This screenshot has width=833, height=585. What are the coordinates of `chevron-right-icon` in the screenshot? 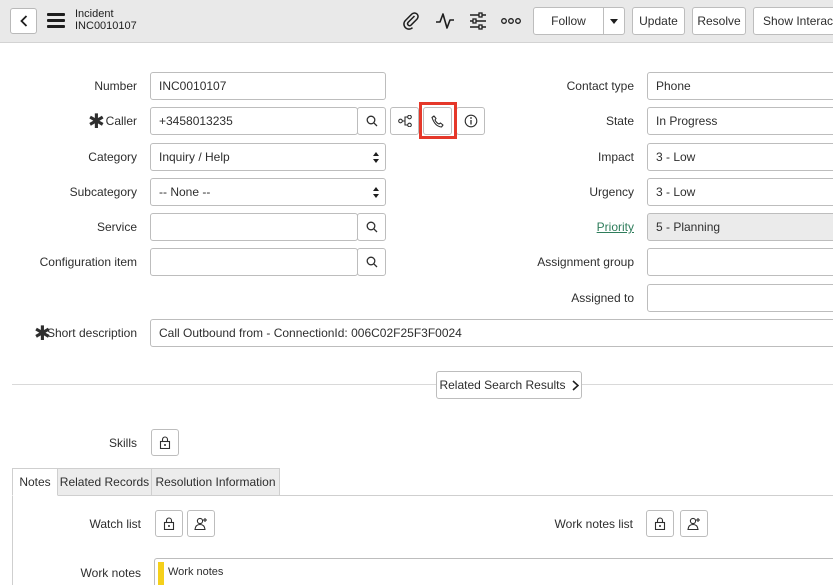 It's located at (575, 385).